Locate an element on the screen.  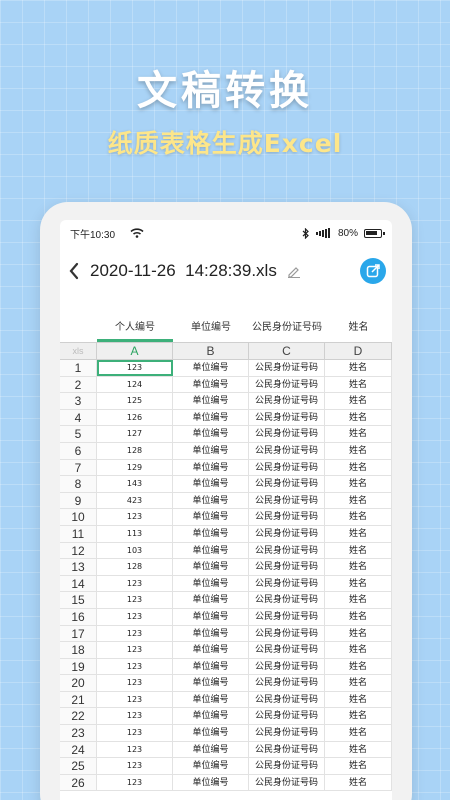
header-label: 个人编号 is located at coordinates (135, 330).